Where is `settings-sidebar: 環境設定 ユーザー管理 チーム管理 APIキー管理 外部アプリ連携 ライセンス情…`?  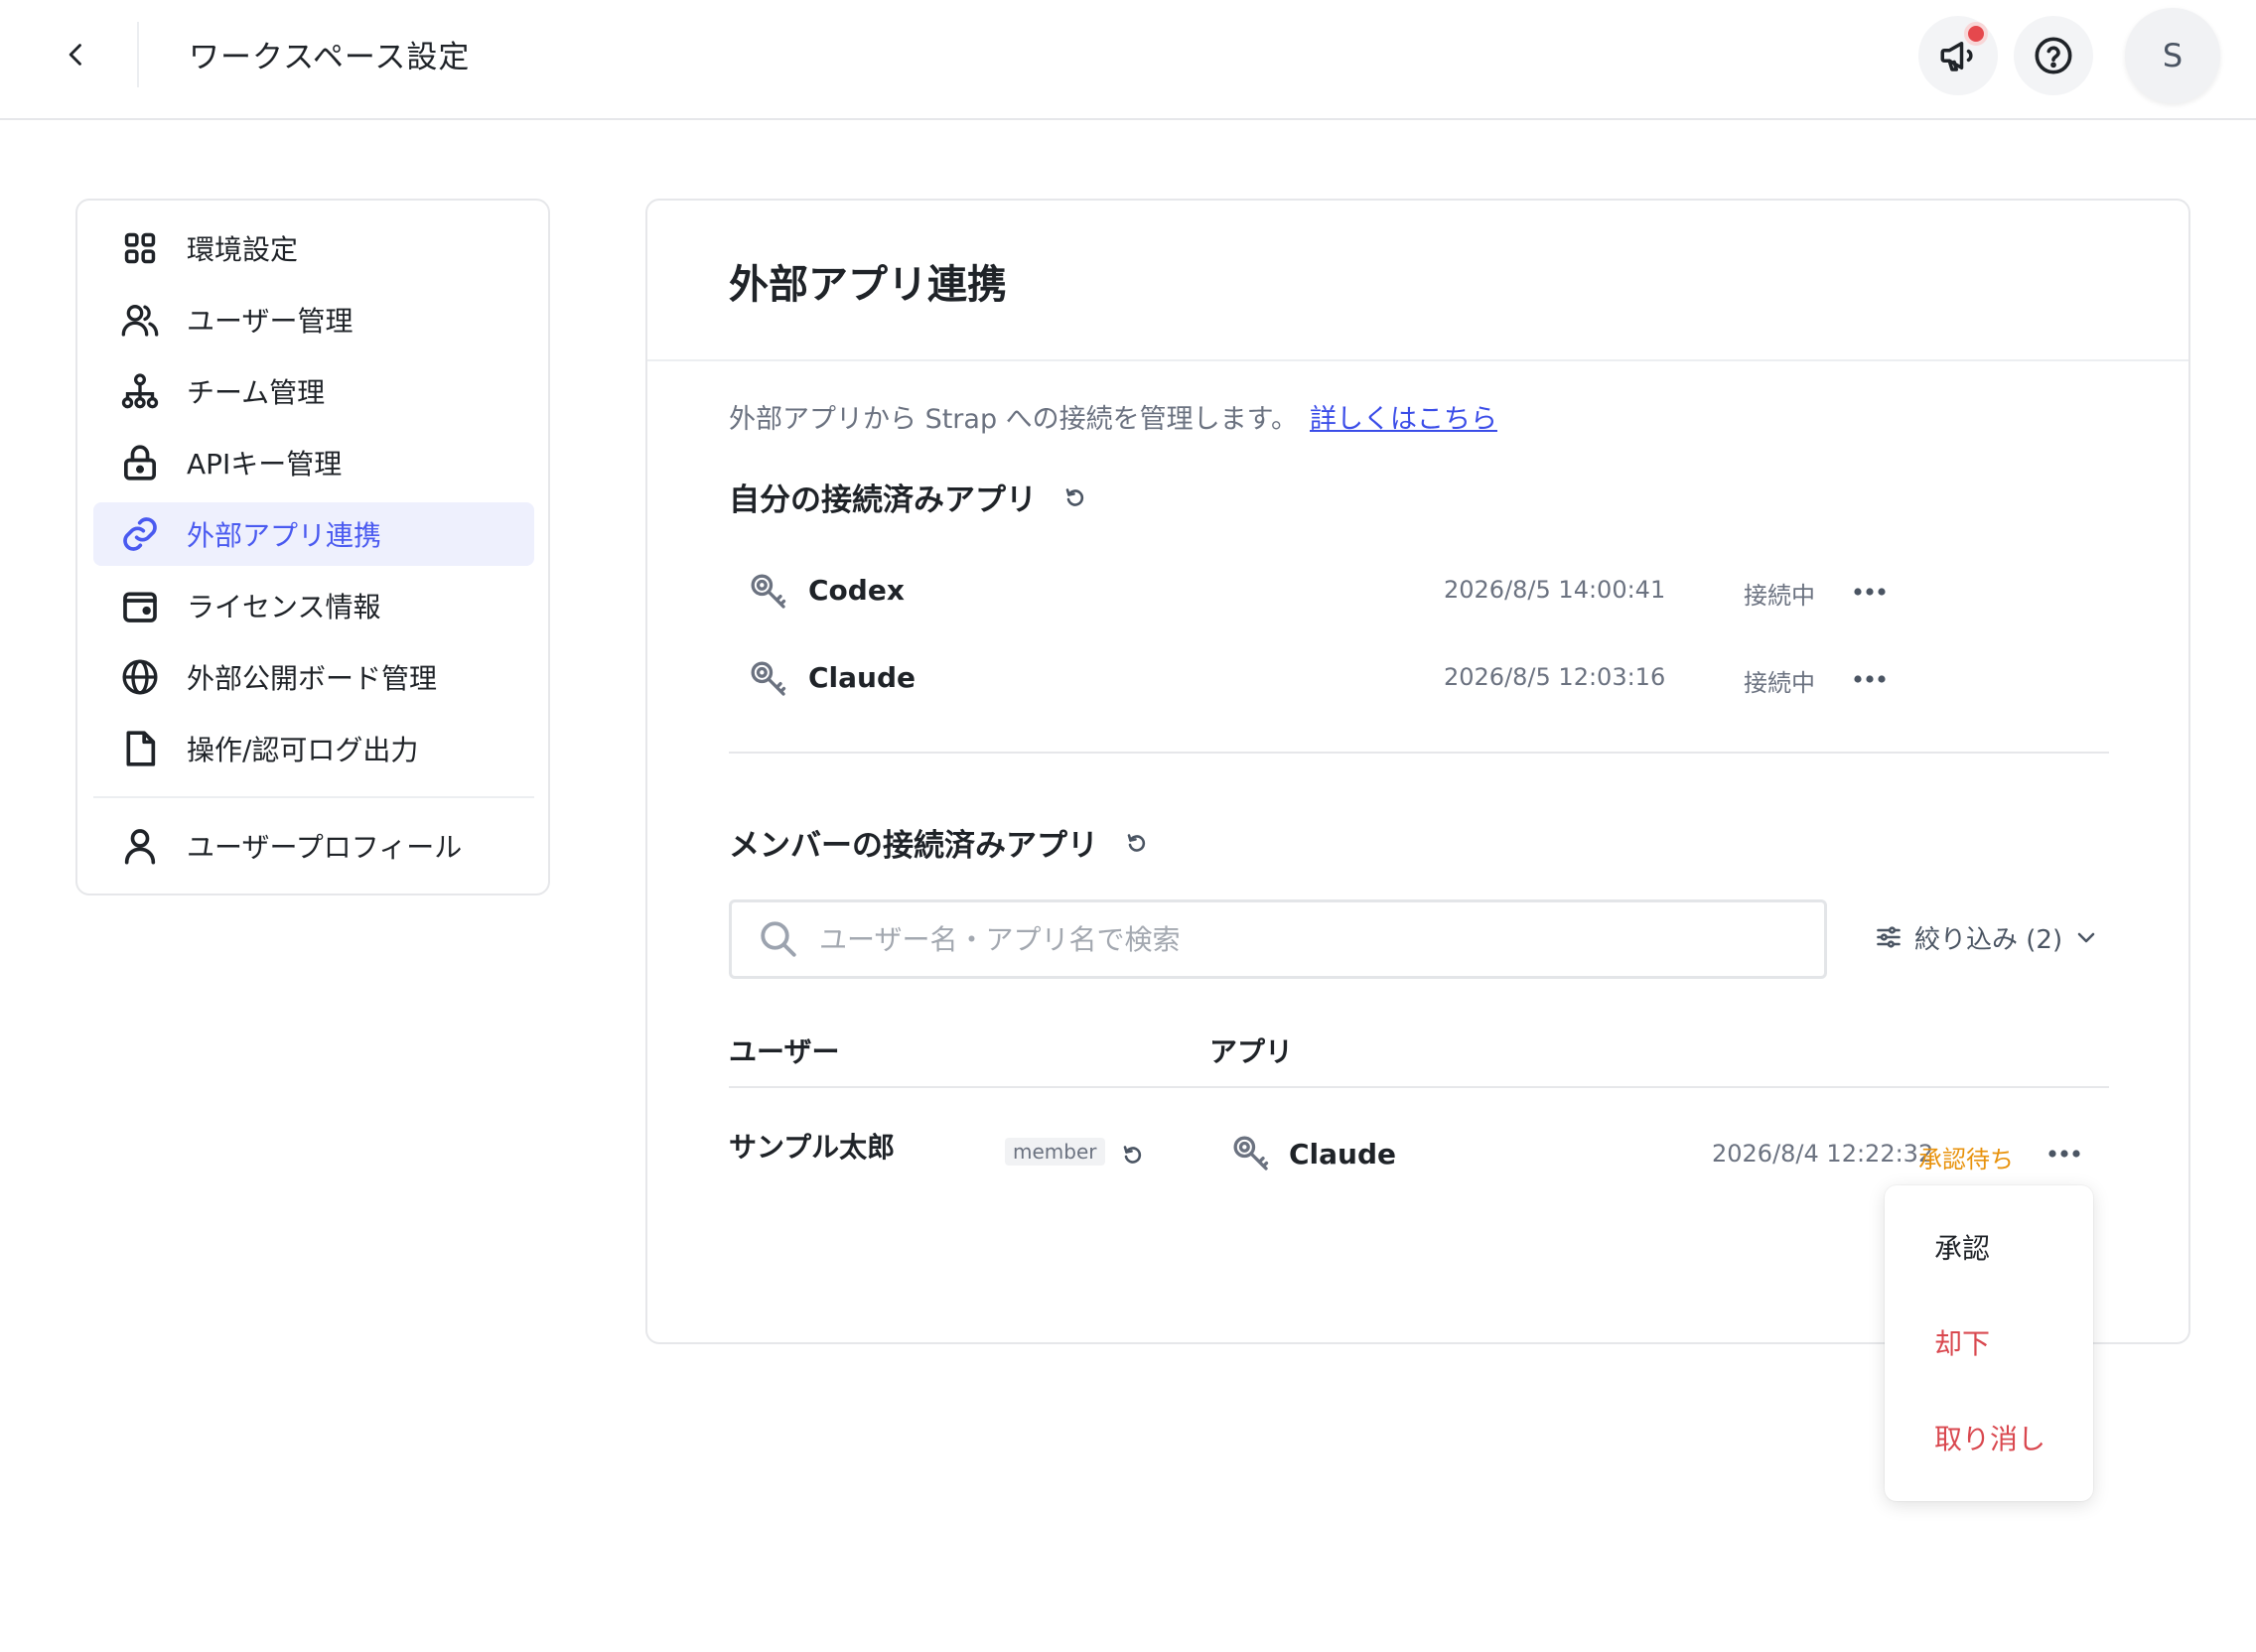
settings-sidebar: 環境設定 ユーザー管理 チーム管理 APIキー管理 外部アプリ連携 ライセンス情… is located at coordinates (312, 547).